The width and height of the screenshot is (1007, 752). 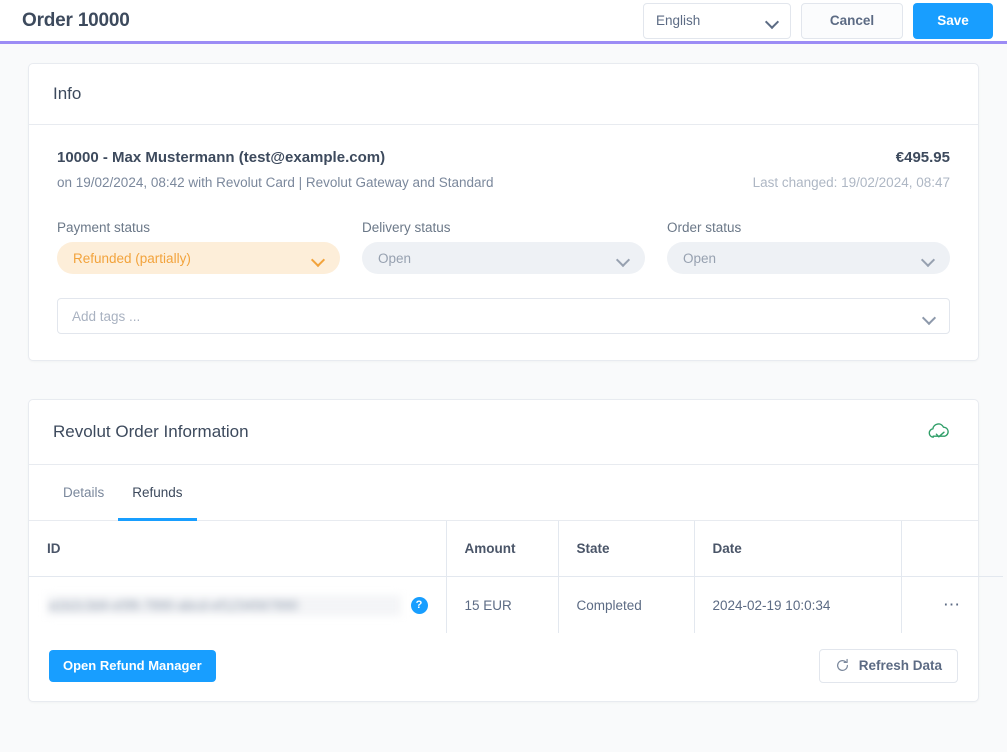 I want to click on revolut-card-footer: Open Refund Manager Refresh Data, so click(x=503, y=667).